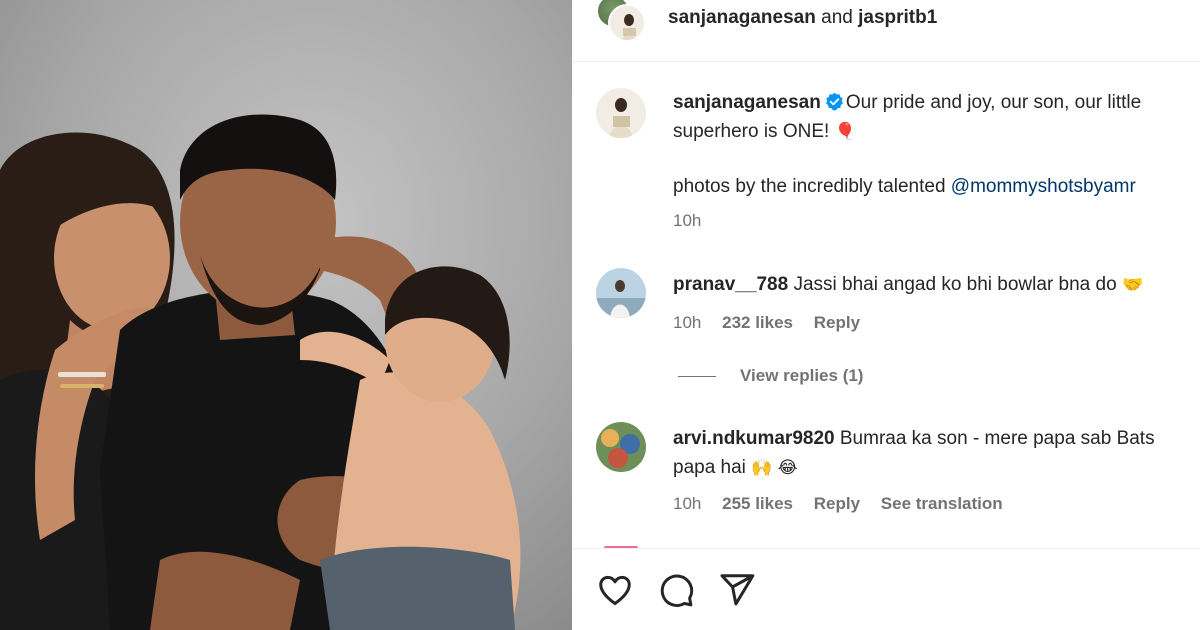 Image resolution: width=1200 pixels, height=630 pixels. Describe the element at coordinates (845, 132) in the screenshot. I see `balloon-emoji: 🎈` at that location.